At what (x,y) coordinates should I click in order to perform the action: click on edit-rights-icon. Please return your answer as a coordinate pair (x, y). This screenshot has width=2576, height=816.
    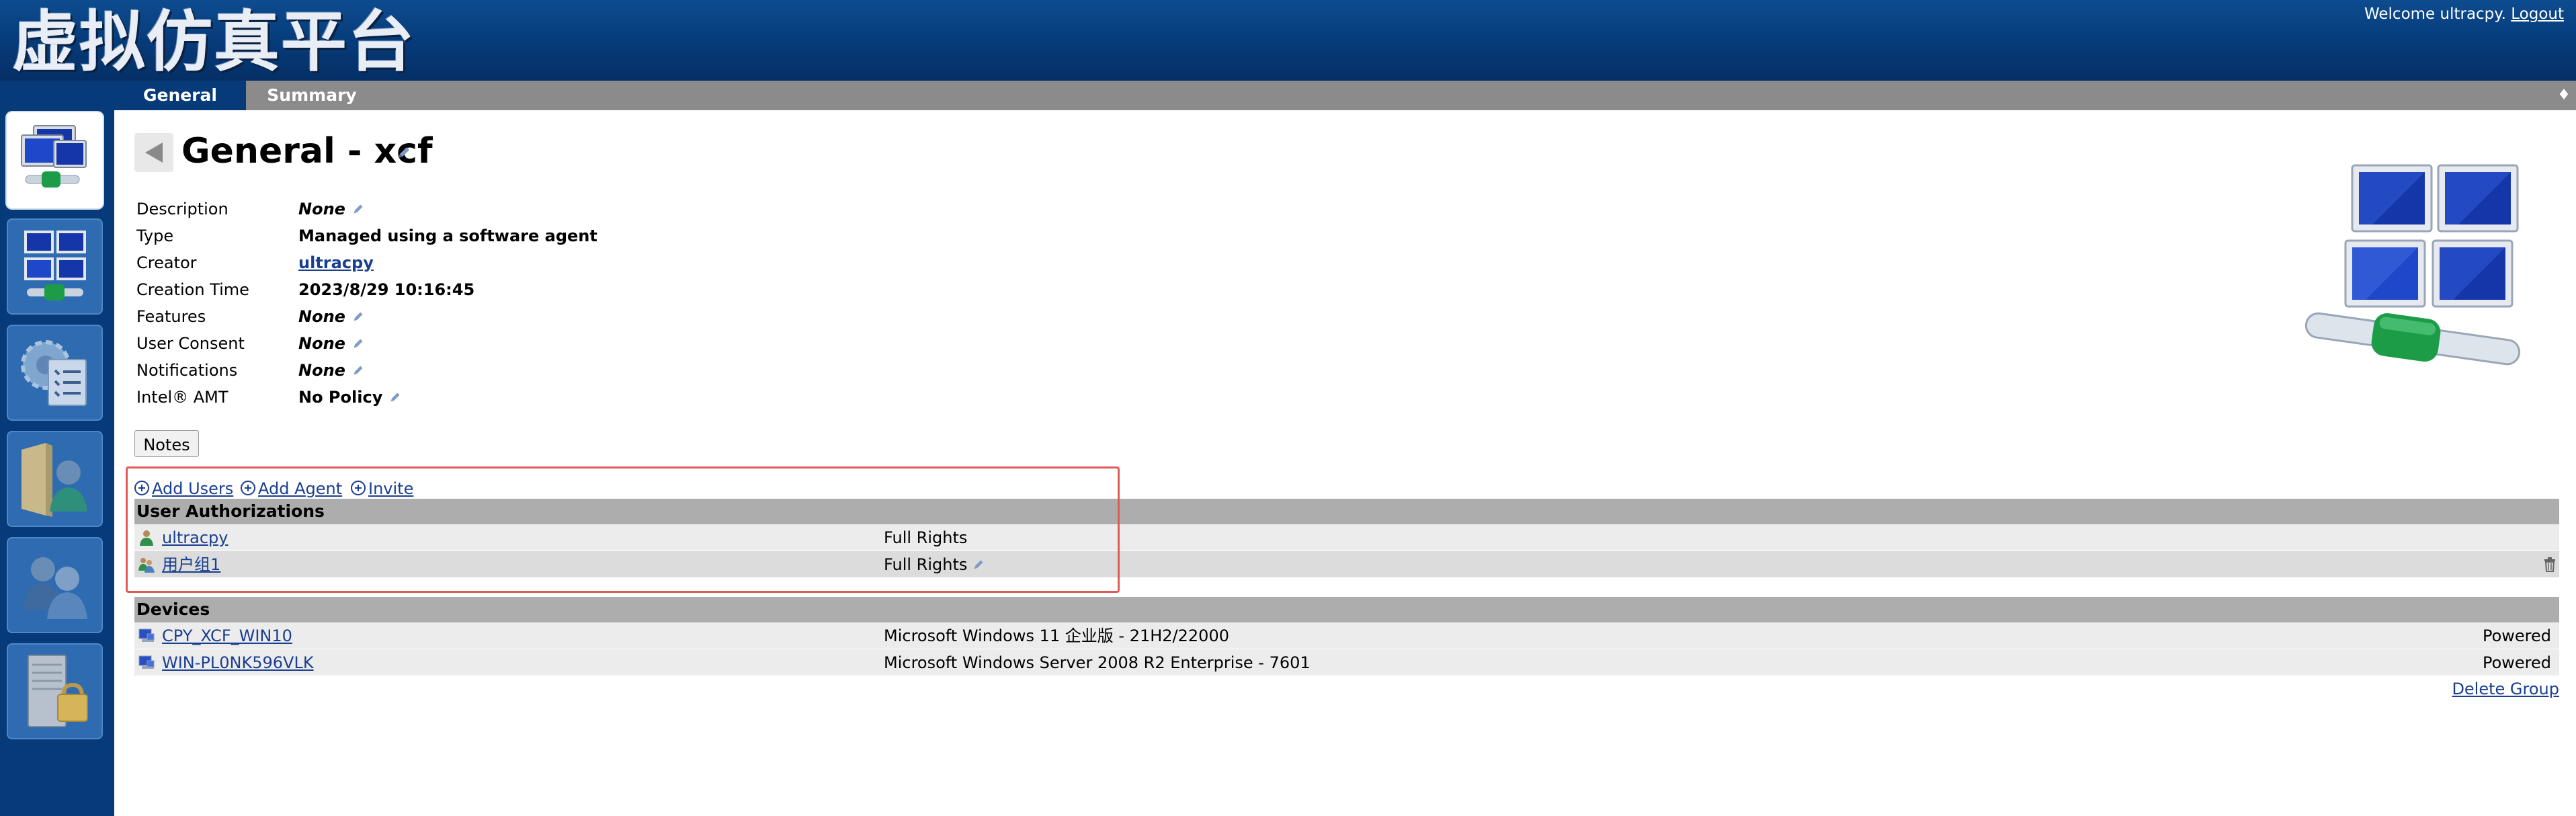
    Looking at the image, I should click on (978, 565).